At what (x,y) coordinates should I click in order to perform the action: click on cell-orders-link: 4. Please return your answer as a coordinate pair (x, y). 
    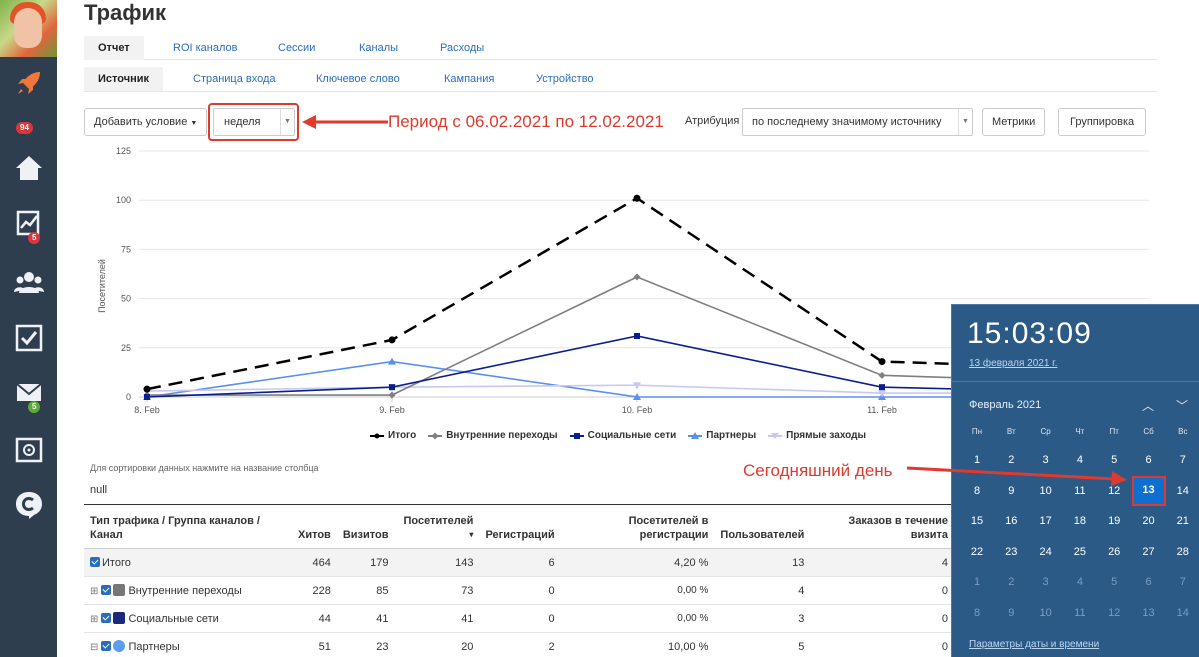
    Looking at the image, I should click on (882, 562).